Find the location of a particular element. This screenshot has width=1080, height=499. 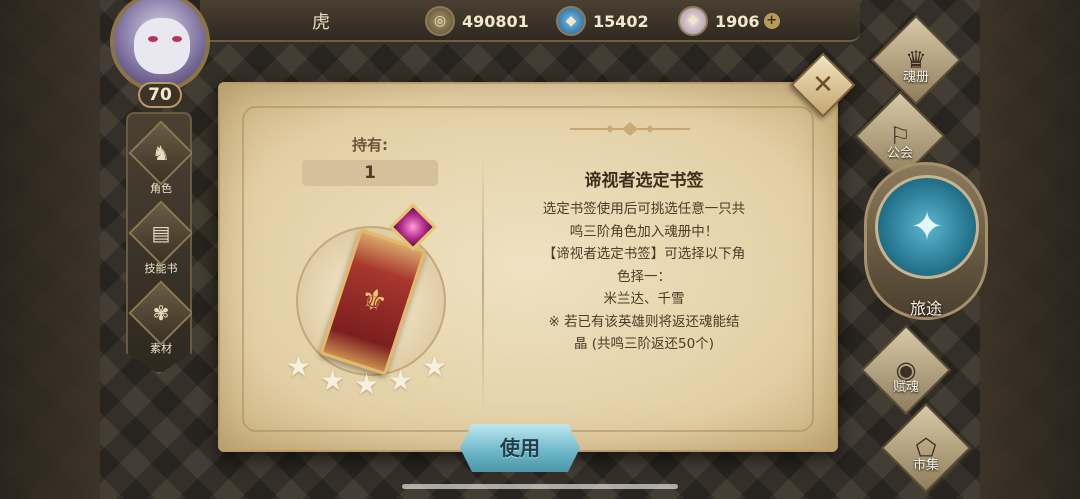

nav-tribute: ◉ 赋魂 is located at coordinates (906, 370).